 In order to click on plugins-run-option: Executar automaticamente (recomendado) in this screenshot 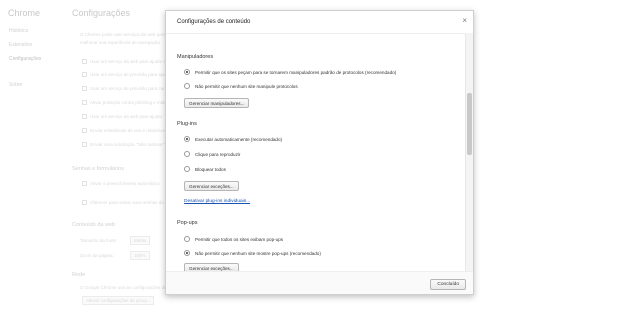, I will do `click(233, 139)`.